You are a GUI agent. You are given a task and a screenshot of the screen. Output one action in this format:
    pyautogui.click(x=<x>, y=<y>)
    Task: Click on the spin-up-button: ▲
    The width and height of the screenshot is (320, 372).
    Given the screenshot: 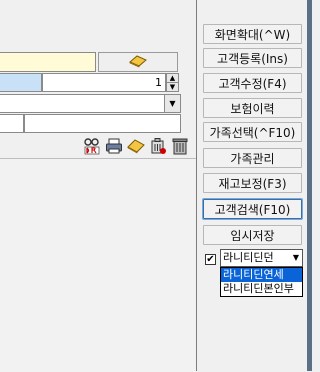 What is the action you would take?
    pyautogui.click(x=172, y=78)
    